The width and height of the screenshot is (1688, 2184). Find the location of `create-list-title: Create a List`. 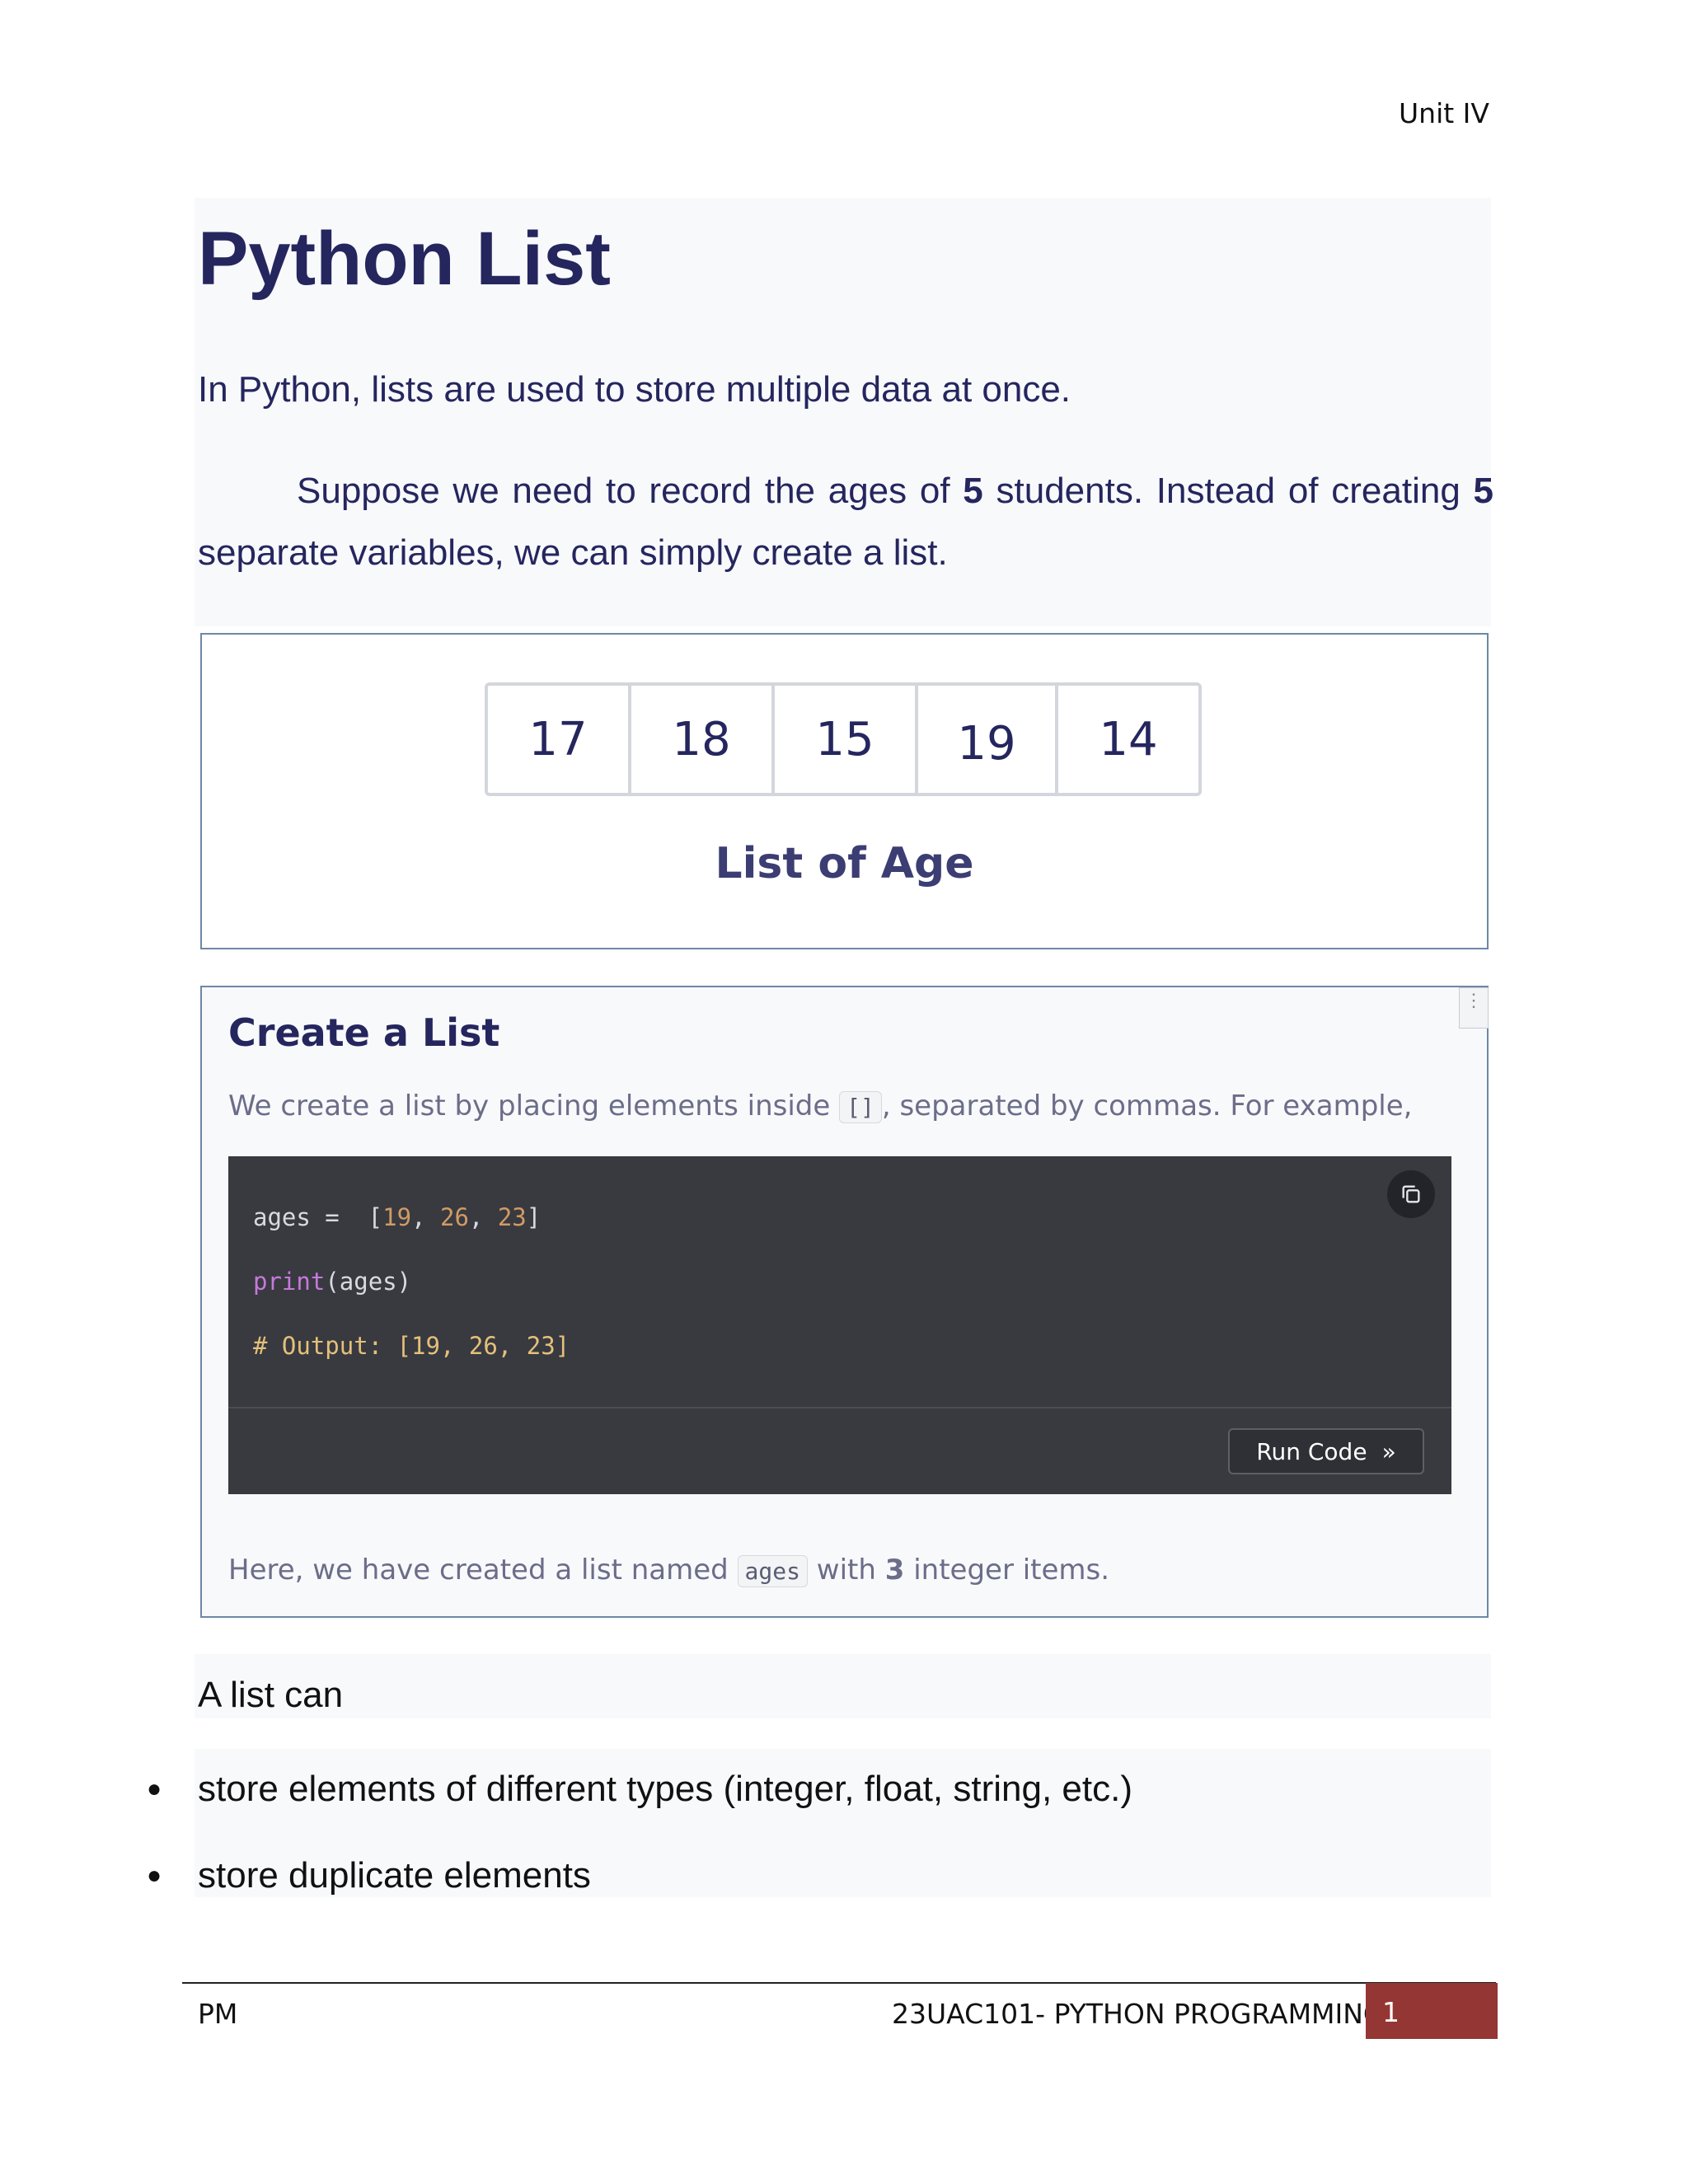

create-list-title: Create a List is located at coordinates (364, 1032).